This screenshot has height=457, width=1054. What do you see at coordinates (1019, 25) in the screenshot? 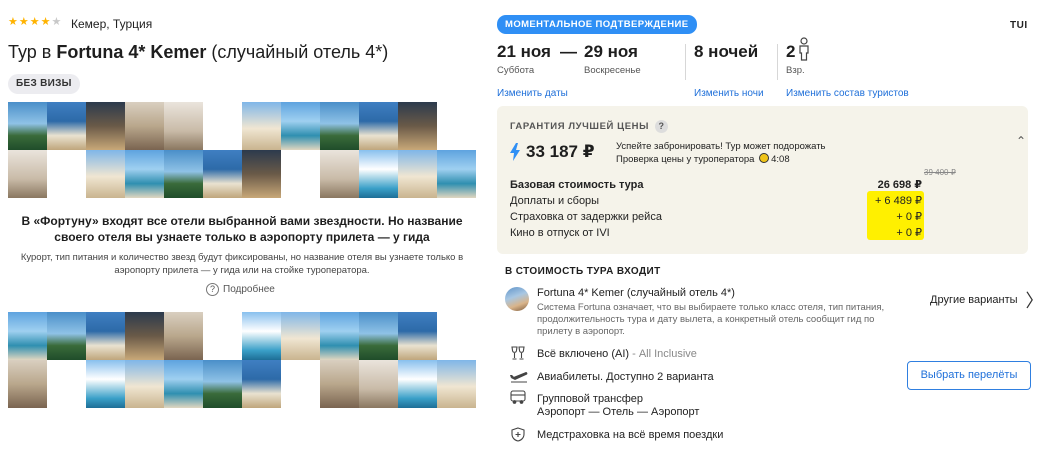
I see `tour-operator-name: TUI` at bounding box center [1019, 25].